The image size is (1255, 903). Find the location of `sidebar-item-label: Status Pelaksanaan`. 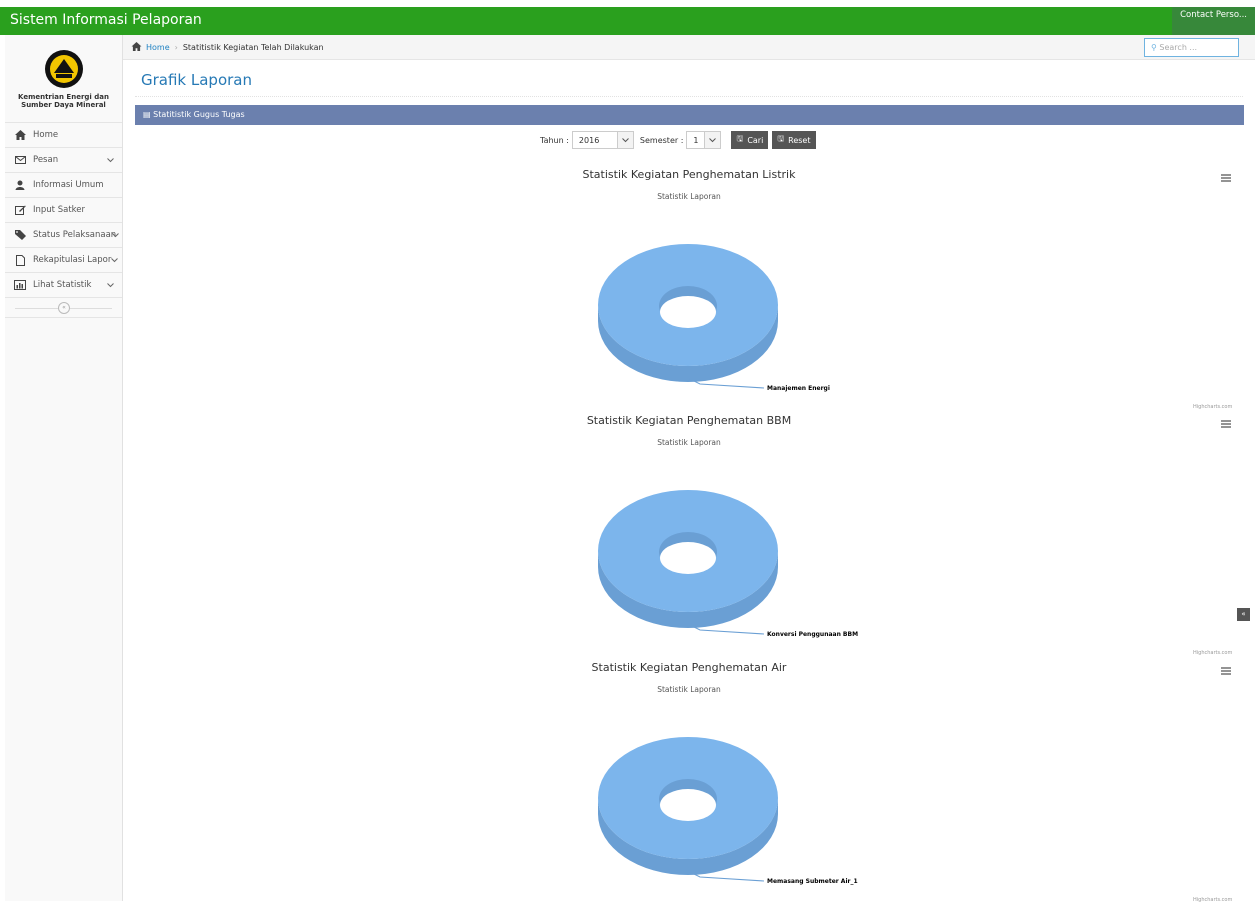

sidebar-item-label: Status Pelaksanaan is located at coordinates (75, 235).